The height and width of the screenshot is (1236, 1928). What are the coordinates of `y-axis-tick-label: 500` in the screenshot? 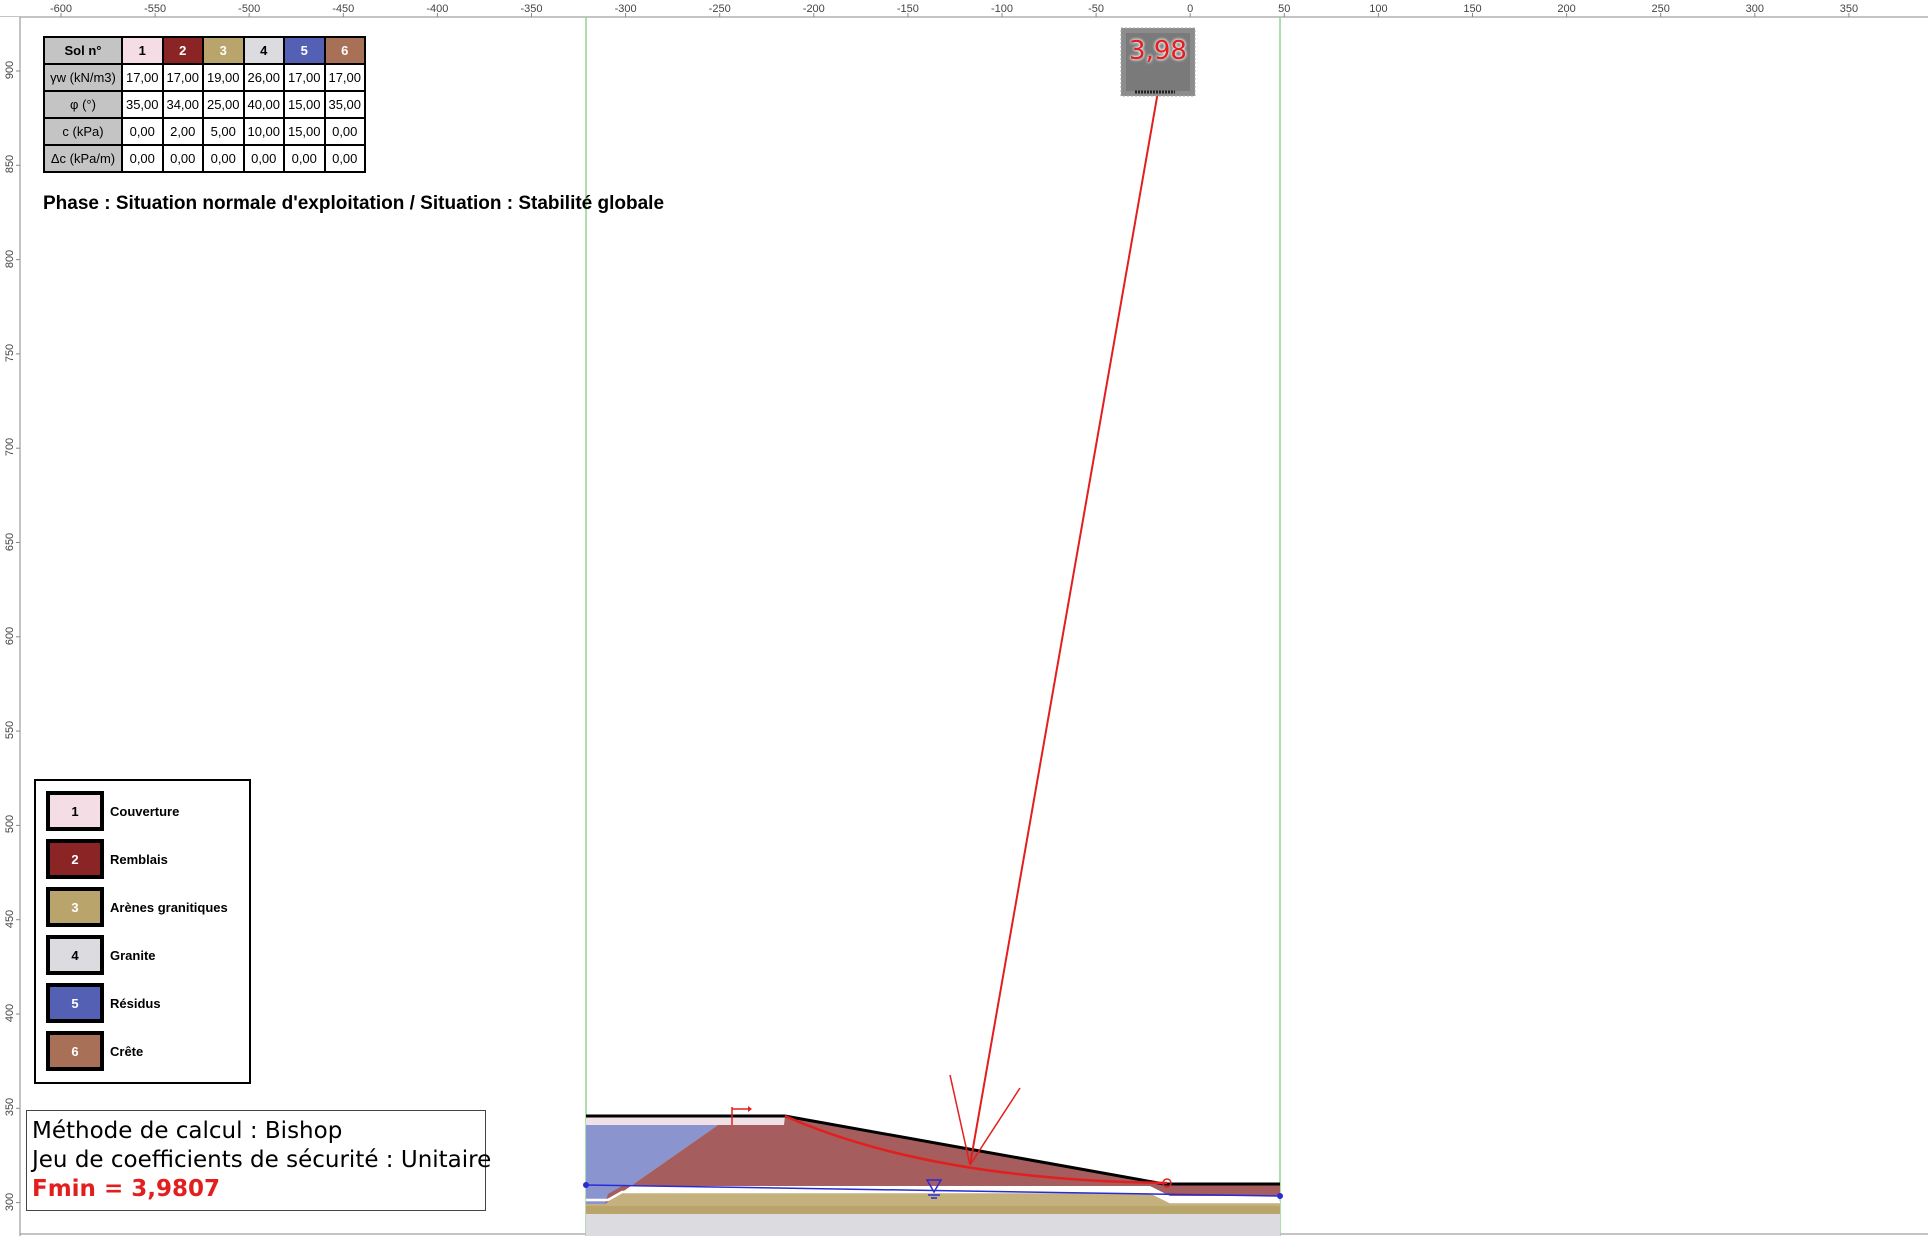 It's located at (10, 824).